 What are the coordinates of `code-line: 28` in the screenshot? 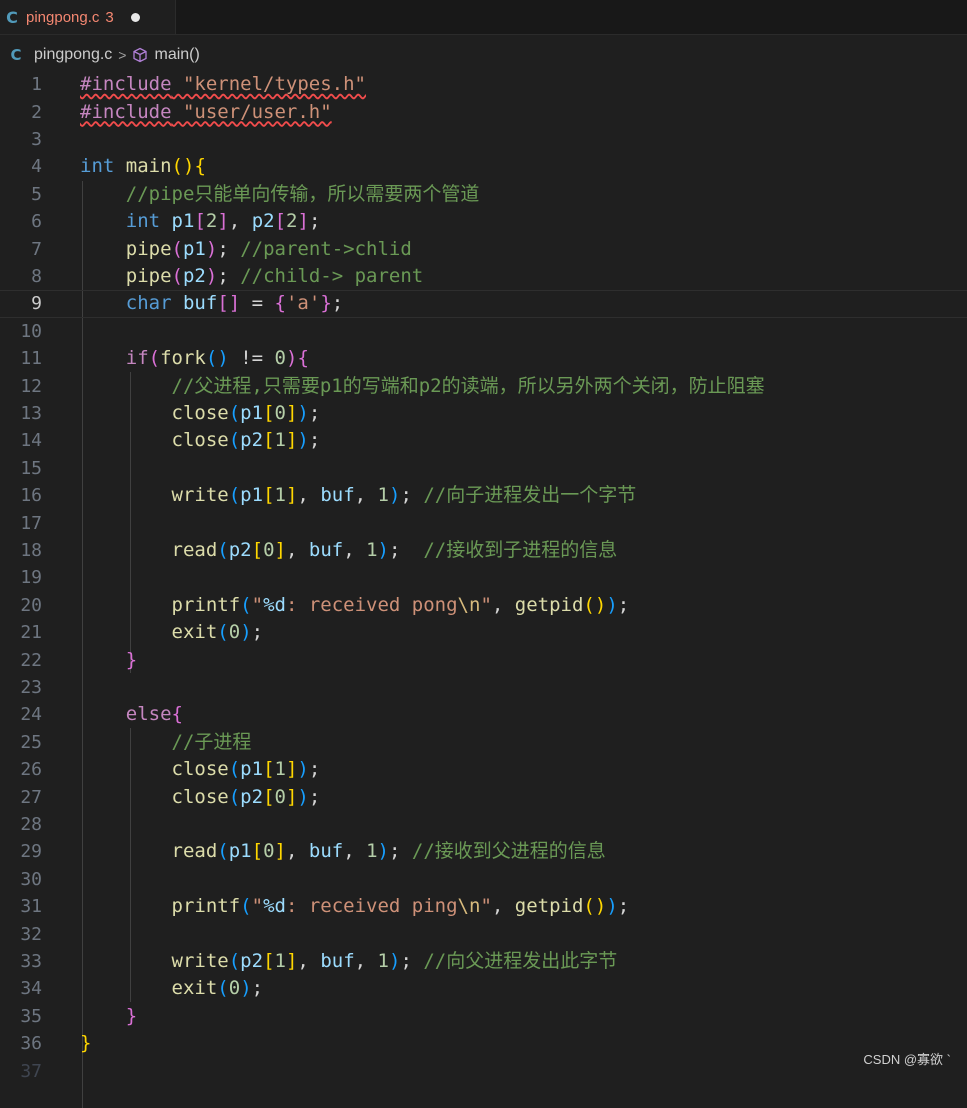 It's located at (483, 824).